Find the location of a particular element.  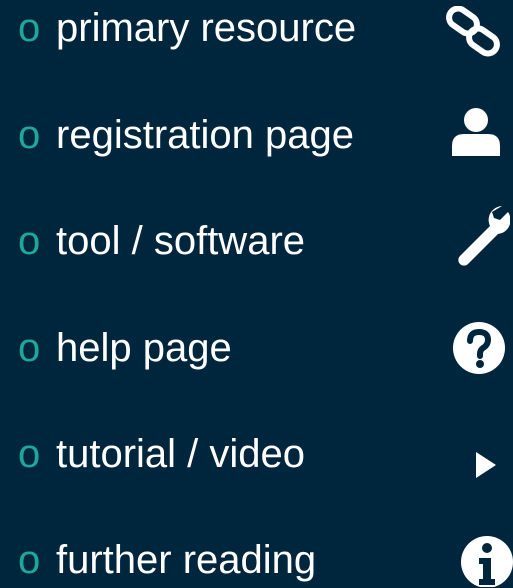

legend-item-tool-software: o tool / software is located at coordinates (265, 241).